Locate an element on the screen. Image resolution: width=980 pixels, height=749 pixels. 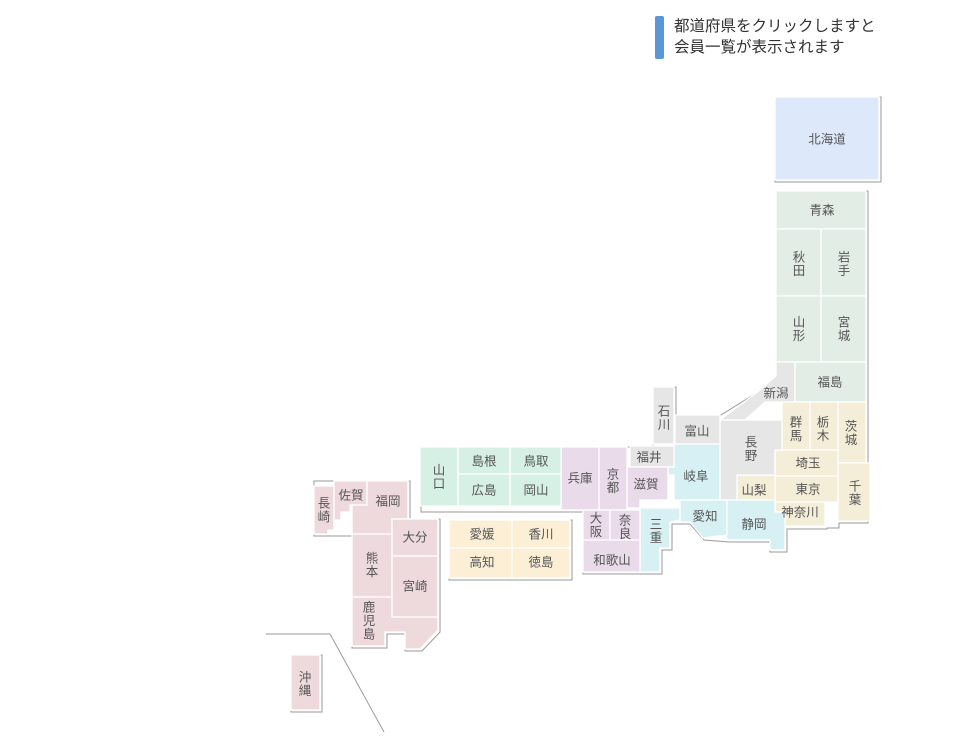
prefecture-yamagata is located at coordinates (798, 329).